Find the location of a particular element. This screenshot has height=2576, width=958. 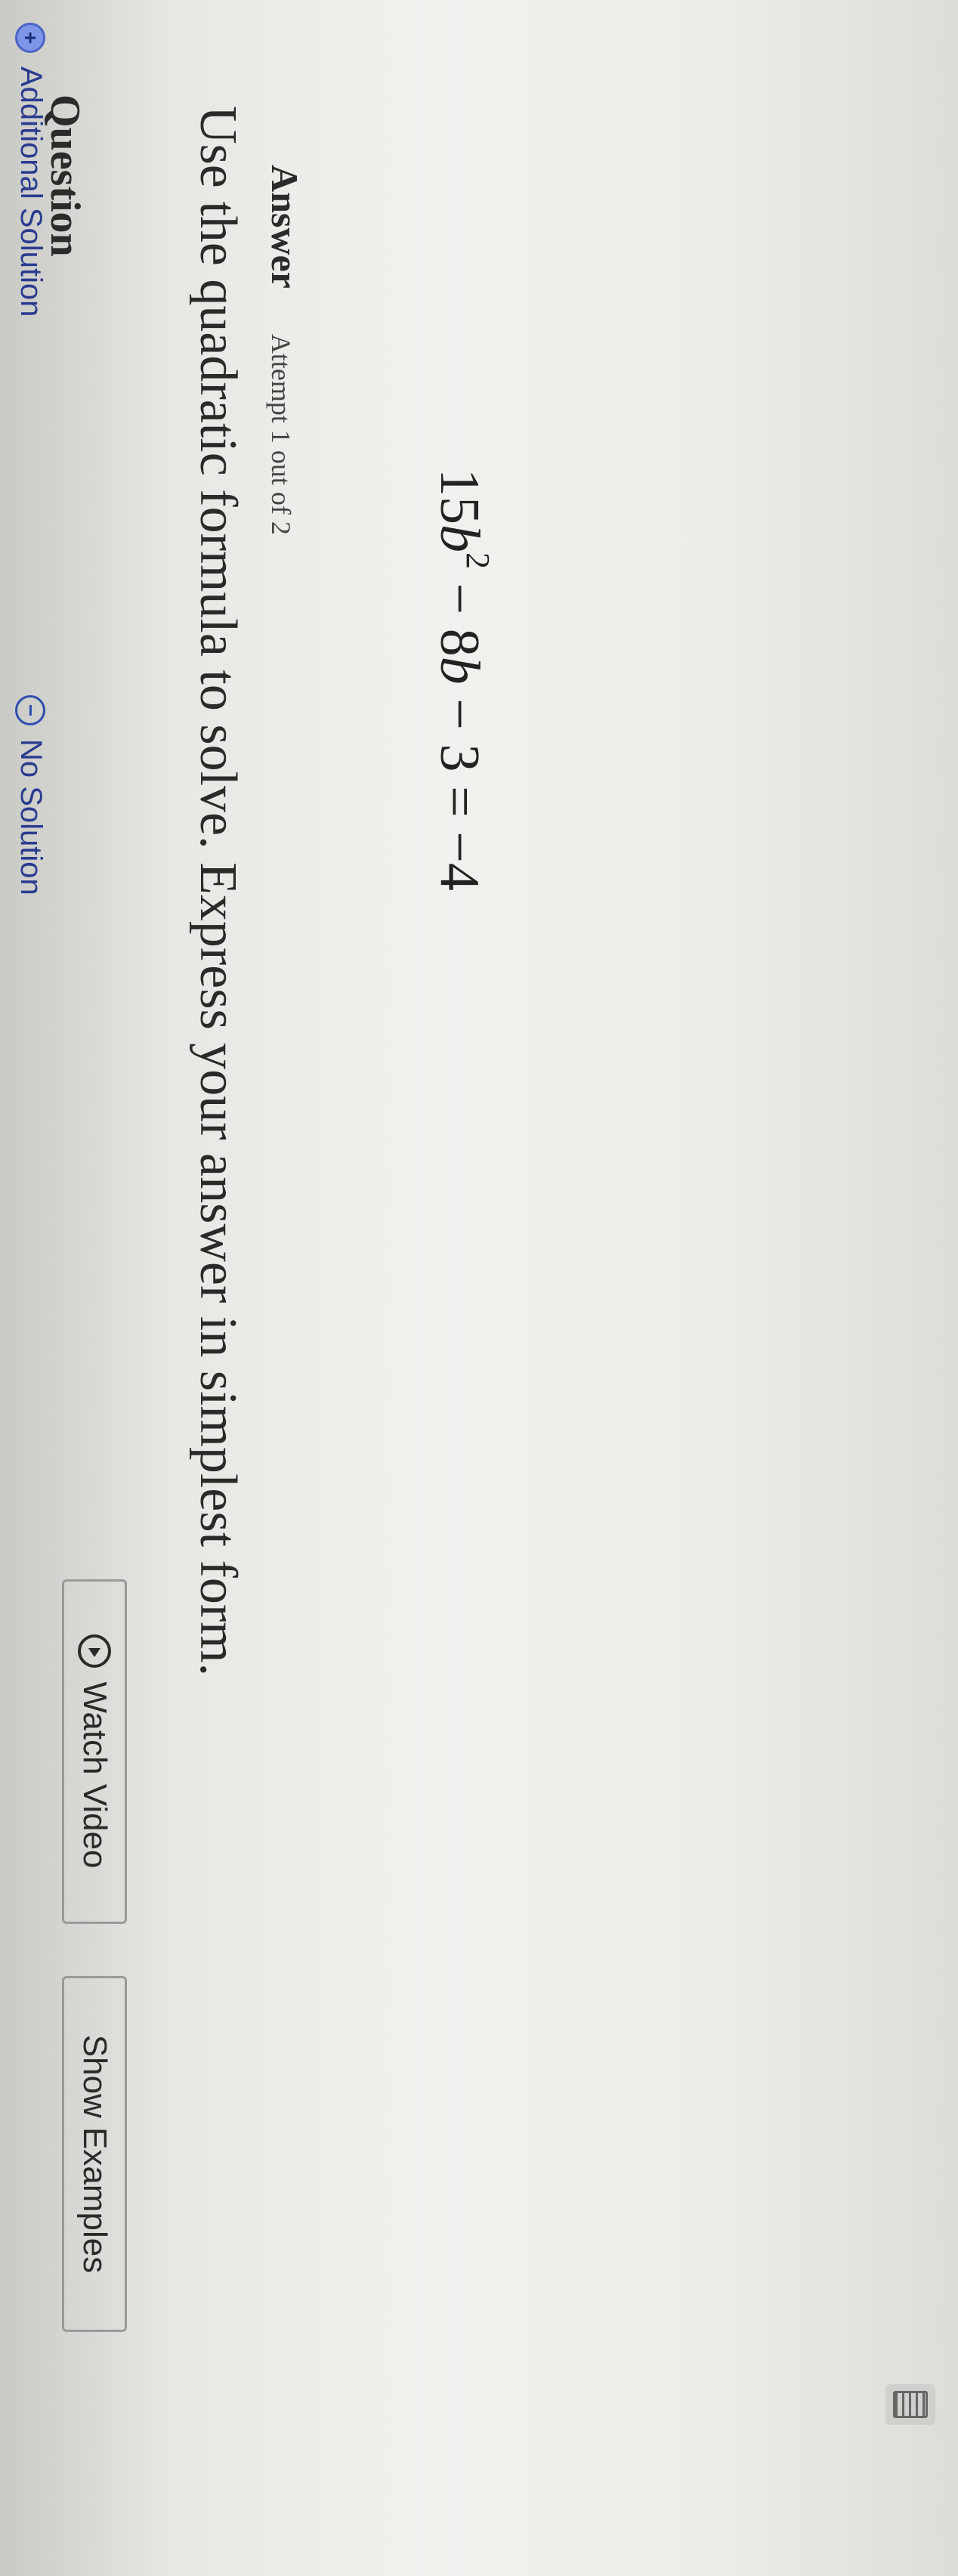

no-solution-button: − No Solution is located at coordinates (31, 795).